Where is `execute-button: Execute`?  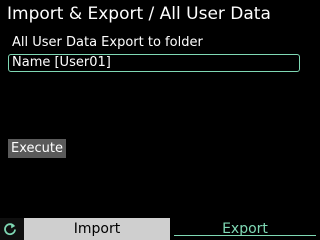
execute-button: Execute is located at coordinates (37, 148).